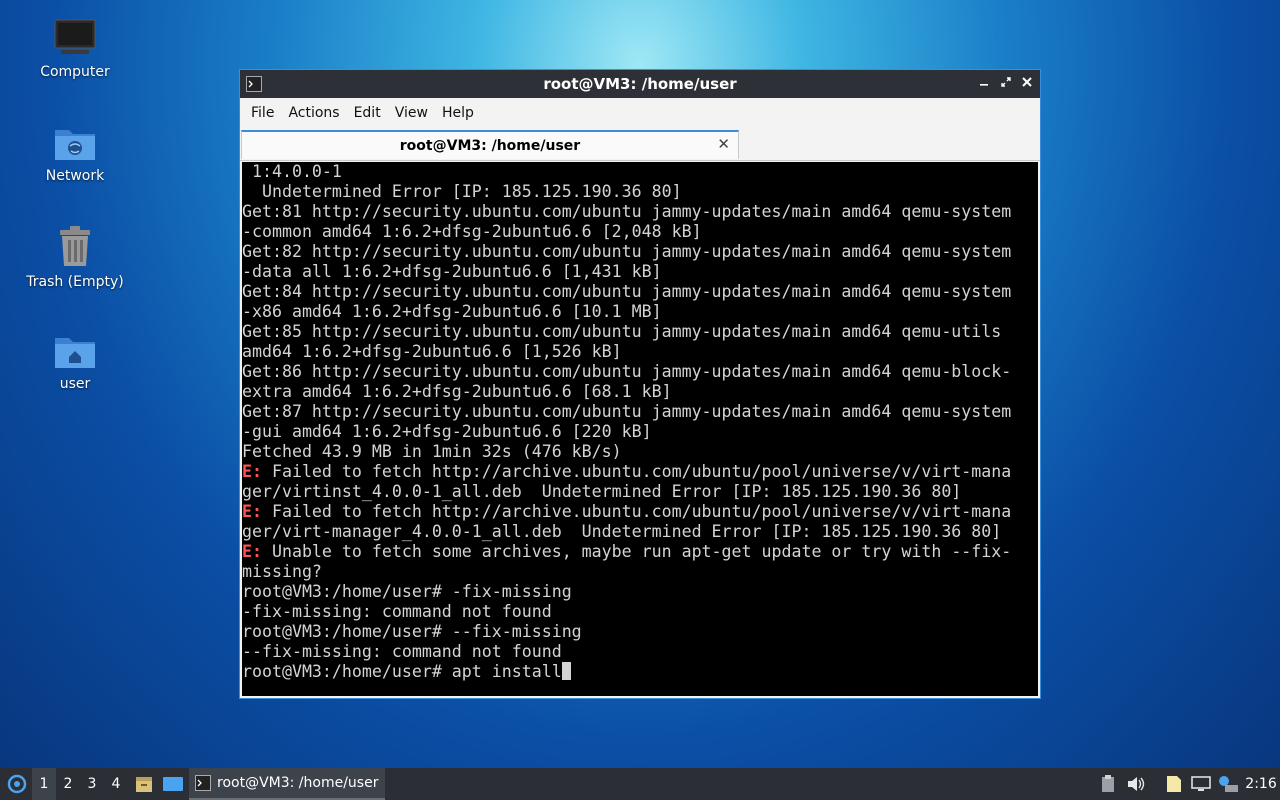 The height and width of the screenshot is (800, 1280). What do you see at coordinates (432, 451) in the screenshot?
I see `line-text: Fetched 43.9 MB in 1min 32s (476 kB/s)` at bounding box center [432, 451].